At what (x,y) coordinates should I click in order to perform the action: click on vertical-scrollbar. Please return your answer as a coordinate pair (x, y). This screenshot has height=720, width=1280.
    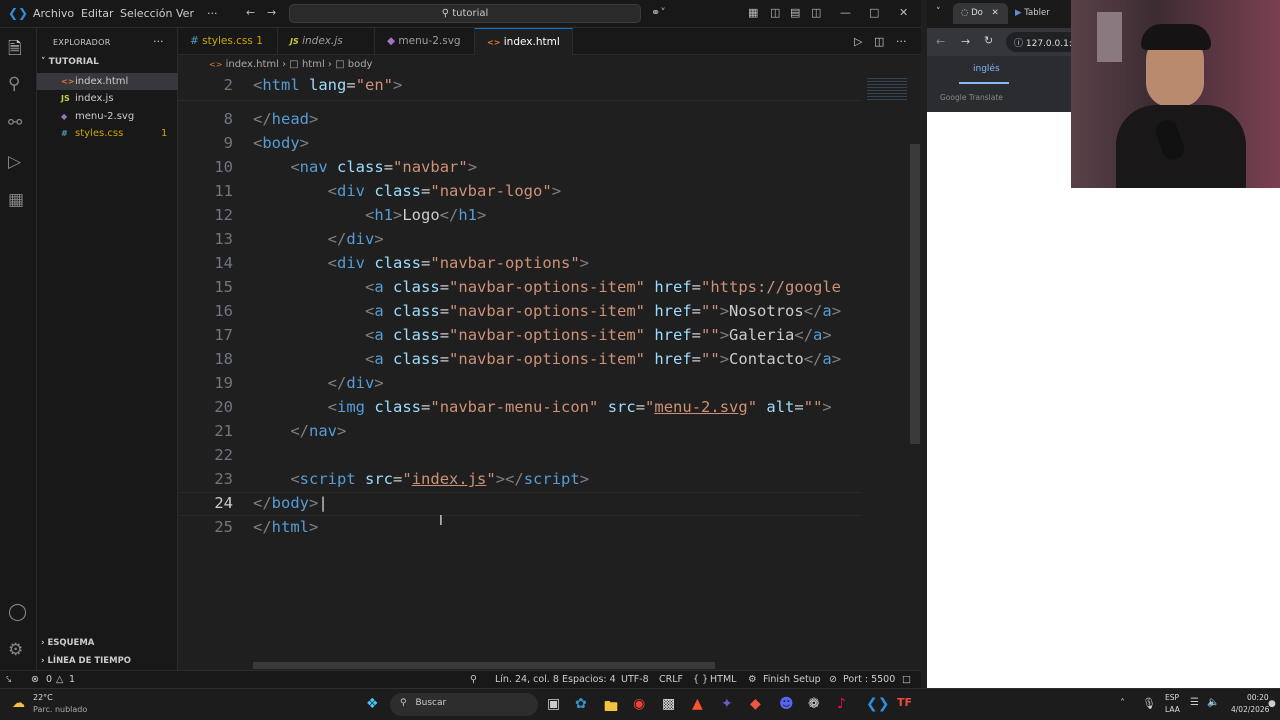
    Looking at the image, I should click on (915, 294).